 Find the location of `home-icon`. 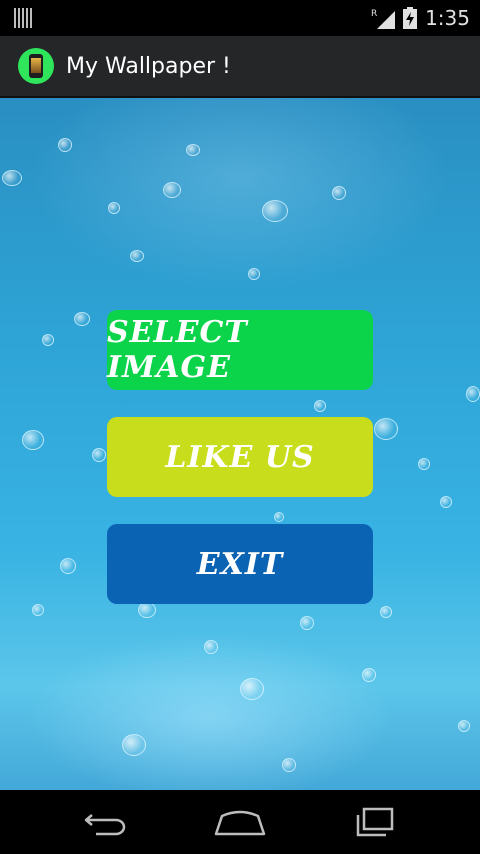

home-icon is located at coordinates (240, 823).